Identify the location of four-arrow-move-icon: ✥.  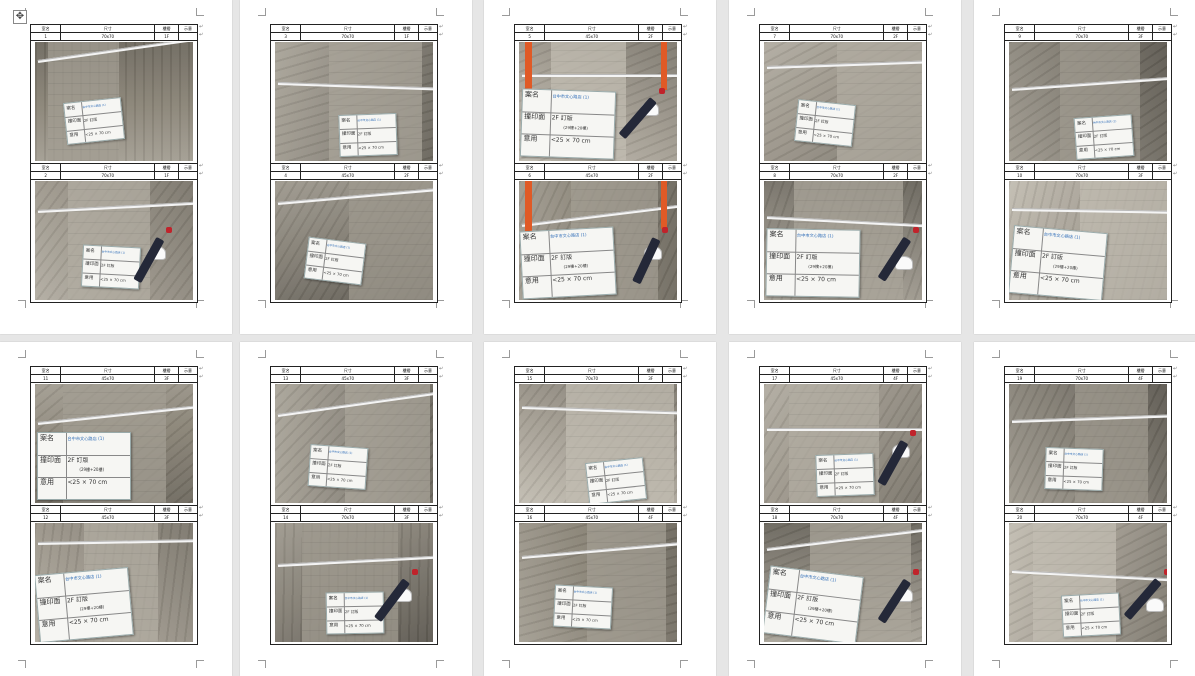
(20, 17).